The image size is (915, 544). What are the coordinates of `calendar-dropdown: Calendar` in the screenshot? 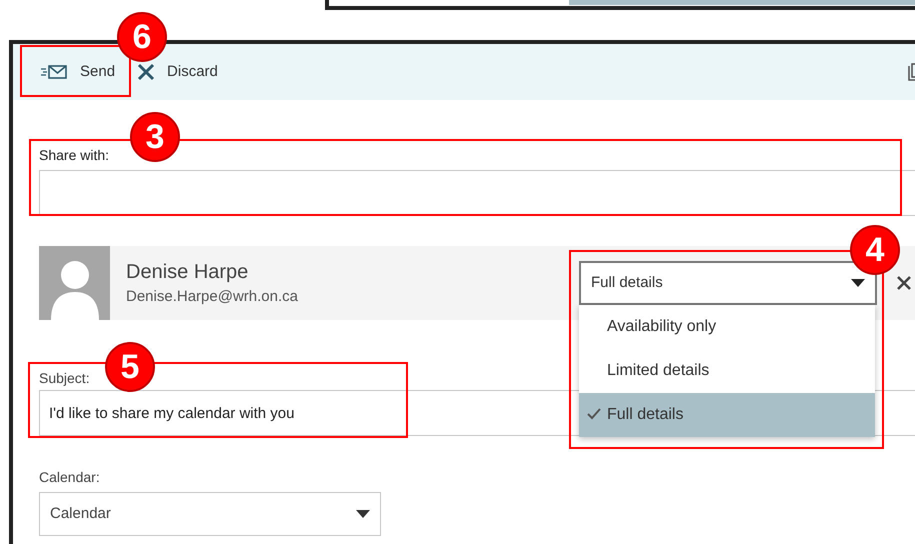 It's located at (210, 514).